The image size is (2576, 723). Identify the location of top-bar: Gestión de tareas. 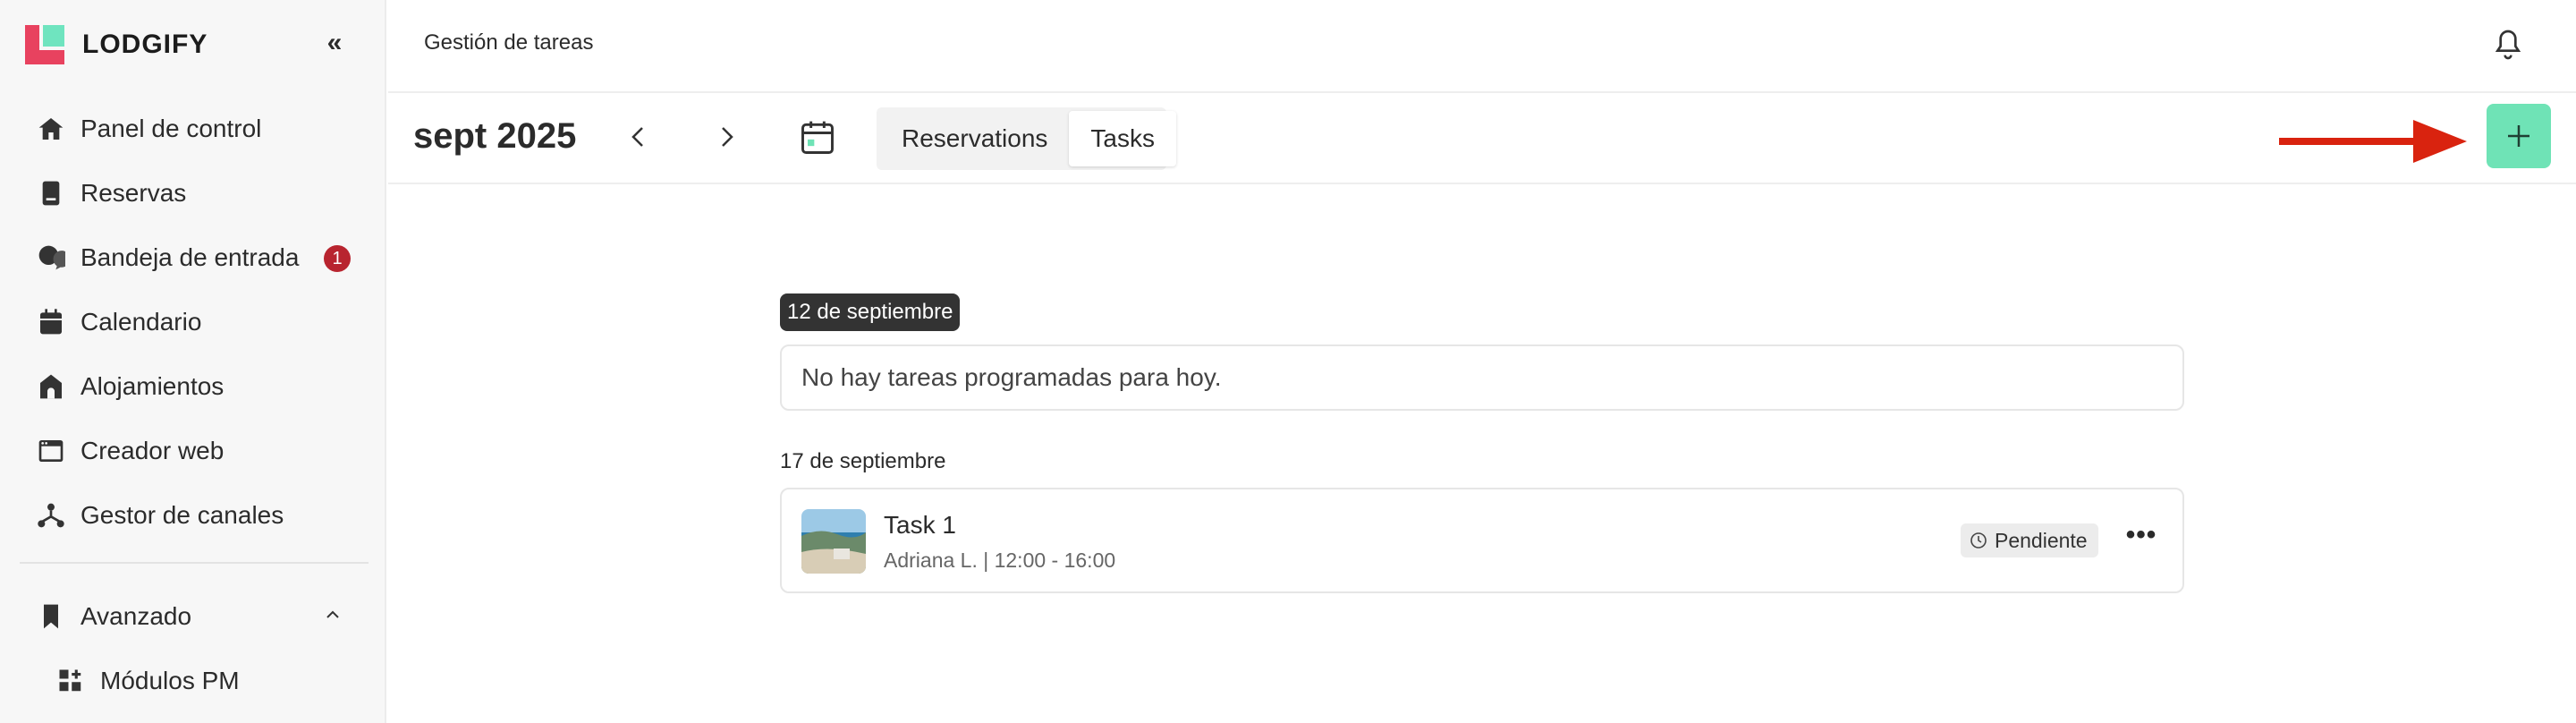
(1482, 46).